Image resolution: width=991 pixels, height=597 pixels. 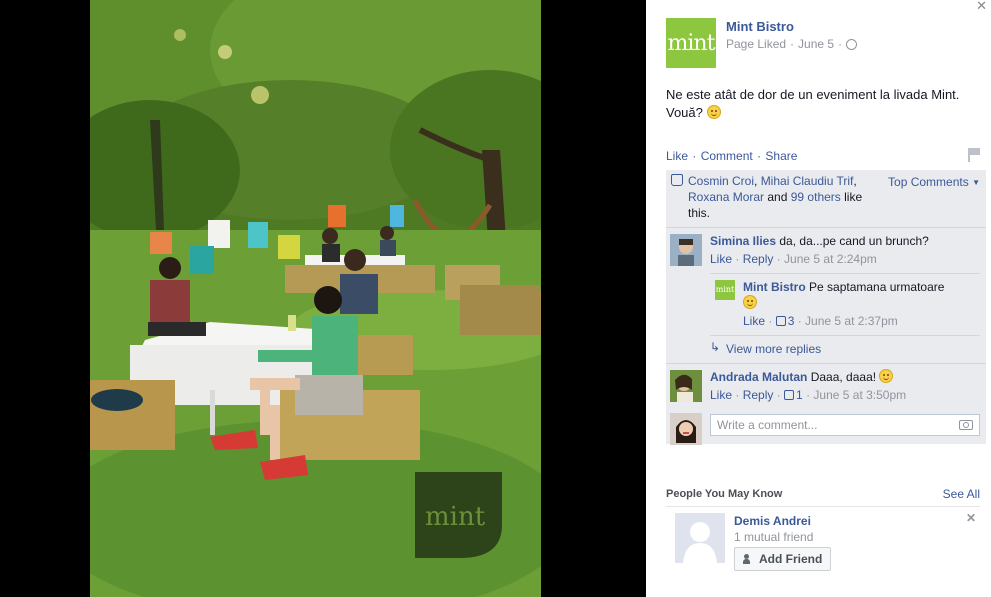 What do you see at coordinates (455, 517) in the screenshot?
I see `photo-watermark: mint` at bounding box center [455, 517].